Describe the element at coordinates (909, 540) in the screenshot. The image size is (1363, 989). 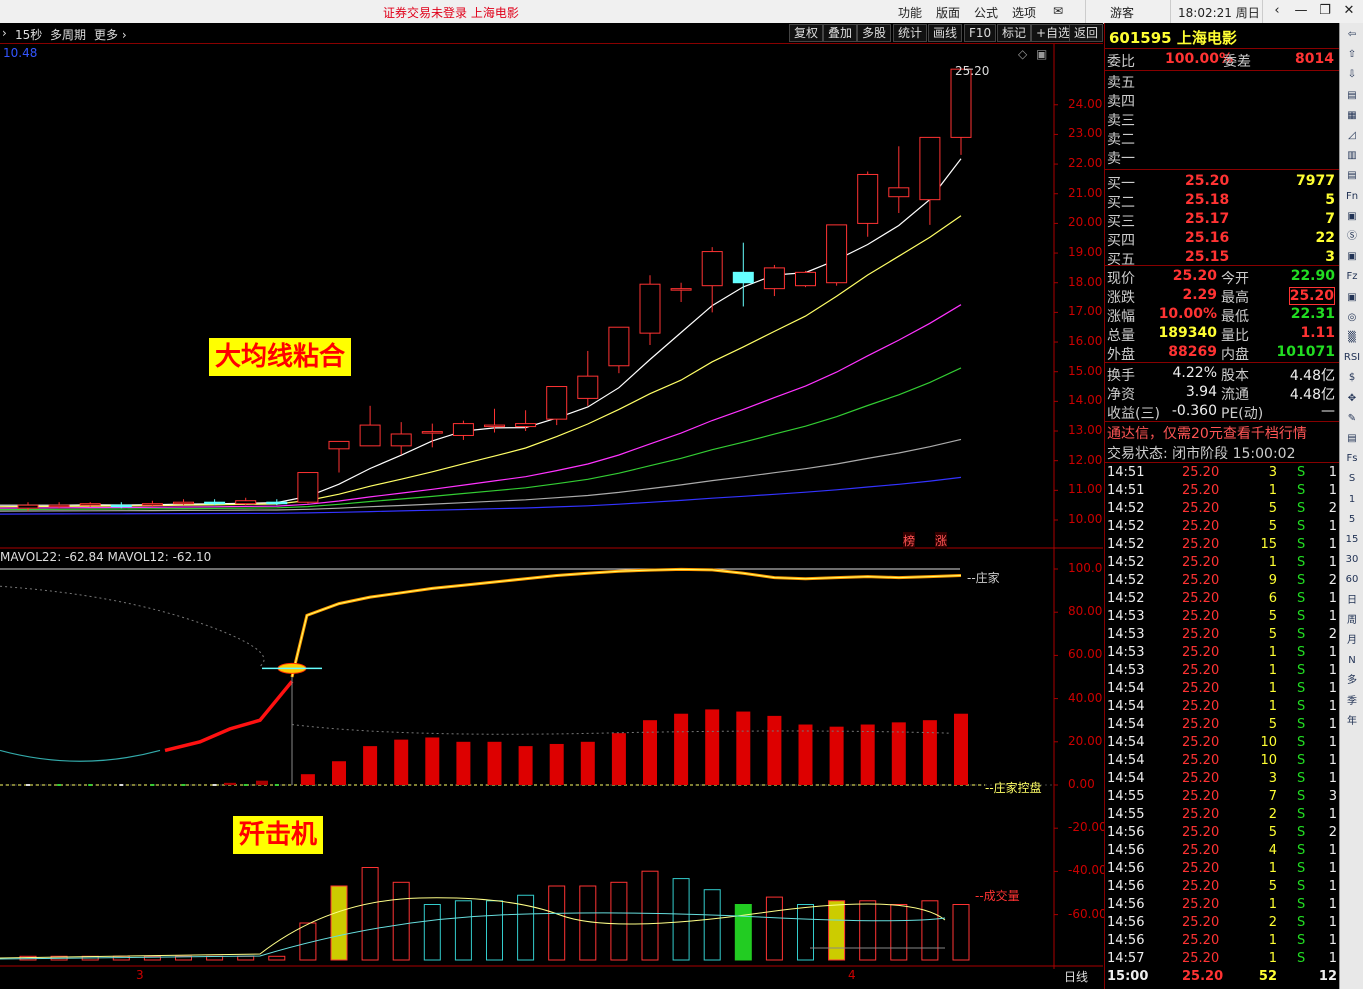
I see `badge-rank: 榜` at that location.